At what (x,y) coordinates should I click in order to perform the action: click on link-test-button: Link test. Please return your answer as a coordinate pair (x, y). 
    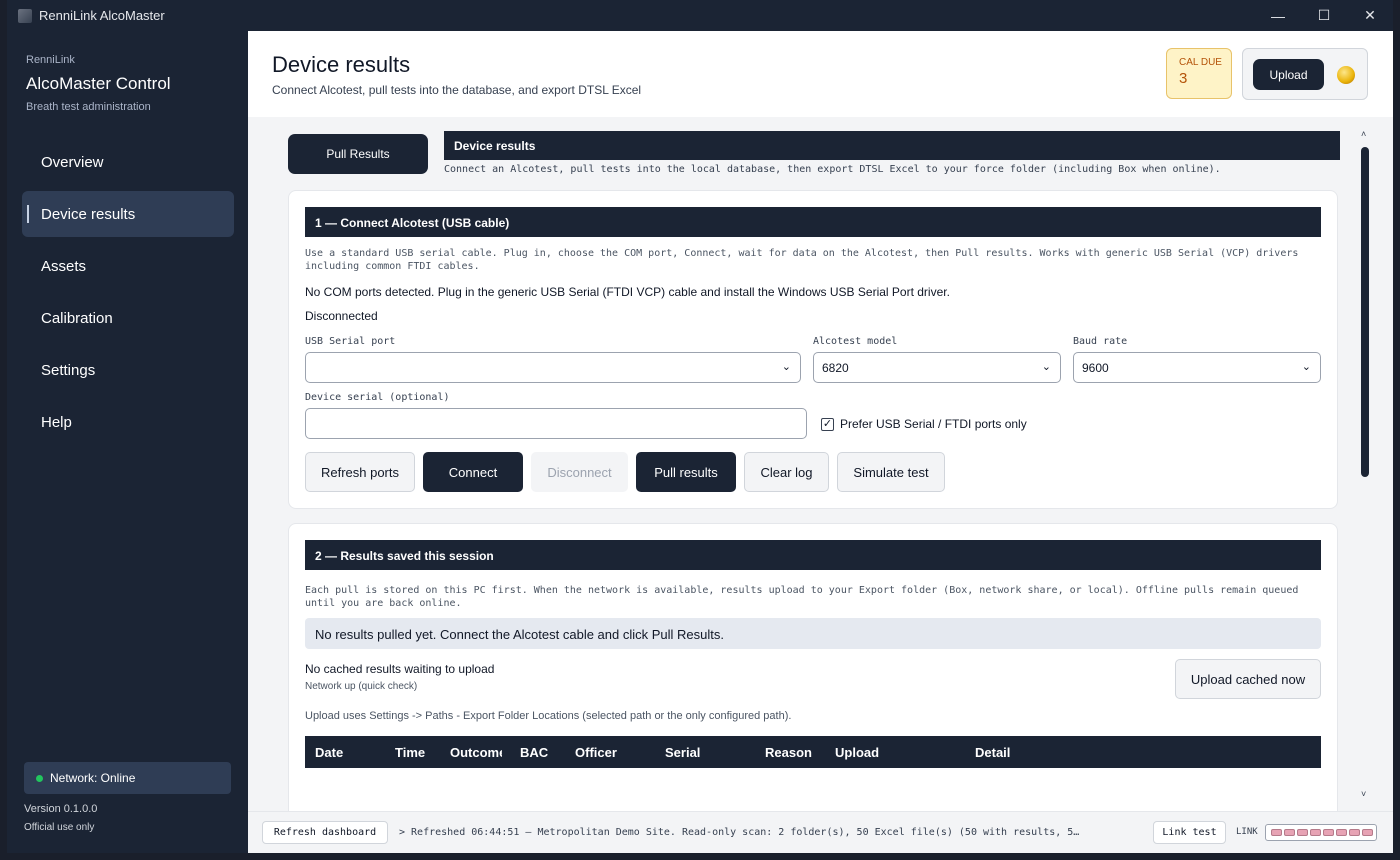
    Looking at the image, I should click on (1189, 832).